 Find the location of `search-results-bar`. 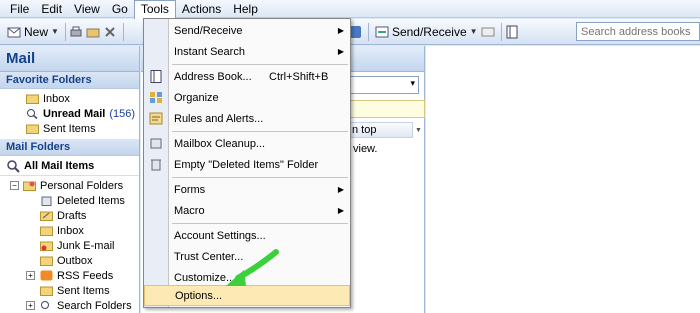

search-results-bar is located at coordinates (386, 109).